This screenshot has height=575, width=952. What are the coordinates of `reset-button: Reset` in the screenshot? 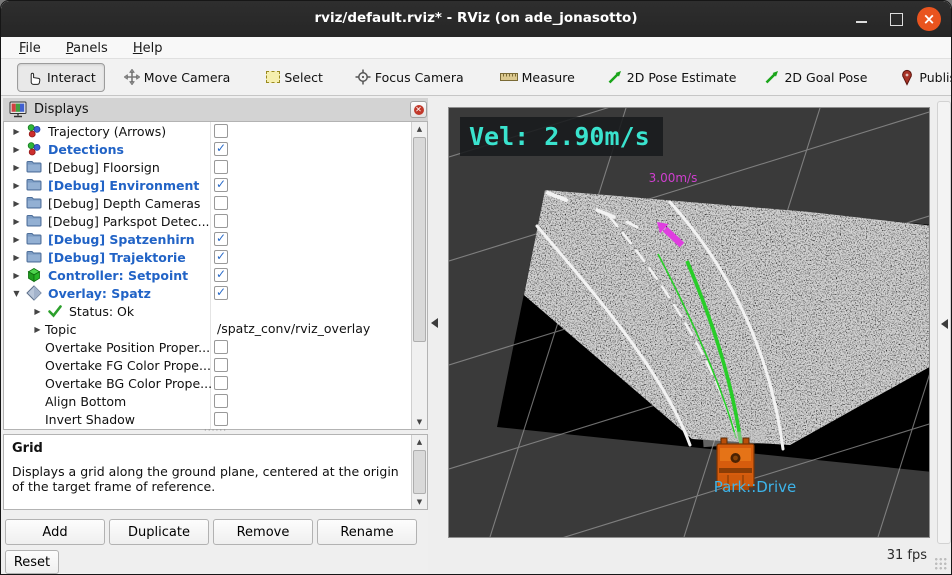 It's located at (32, 562).